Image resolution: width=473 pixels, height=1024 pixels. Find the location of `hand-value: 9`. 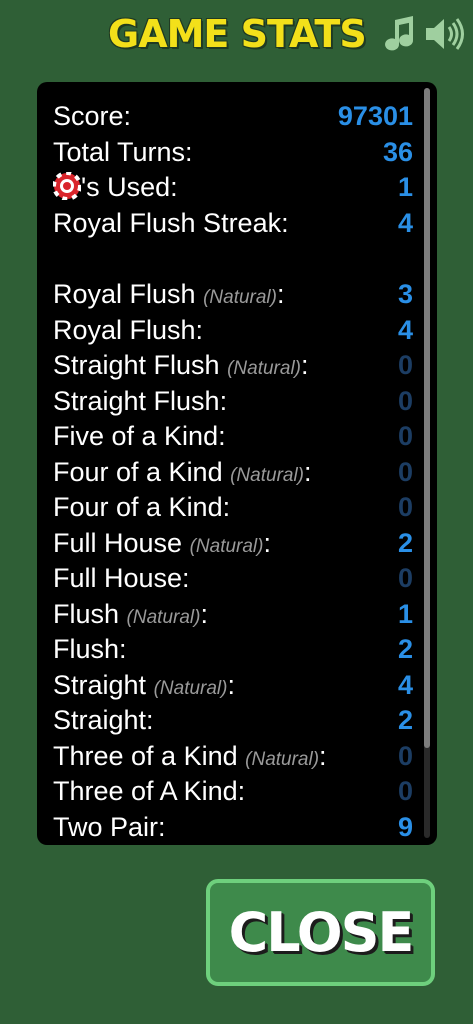

hand-value: 9 is located at coordinates (405, 826).